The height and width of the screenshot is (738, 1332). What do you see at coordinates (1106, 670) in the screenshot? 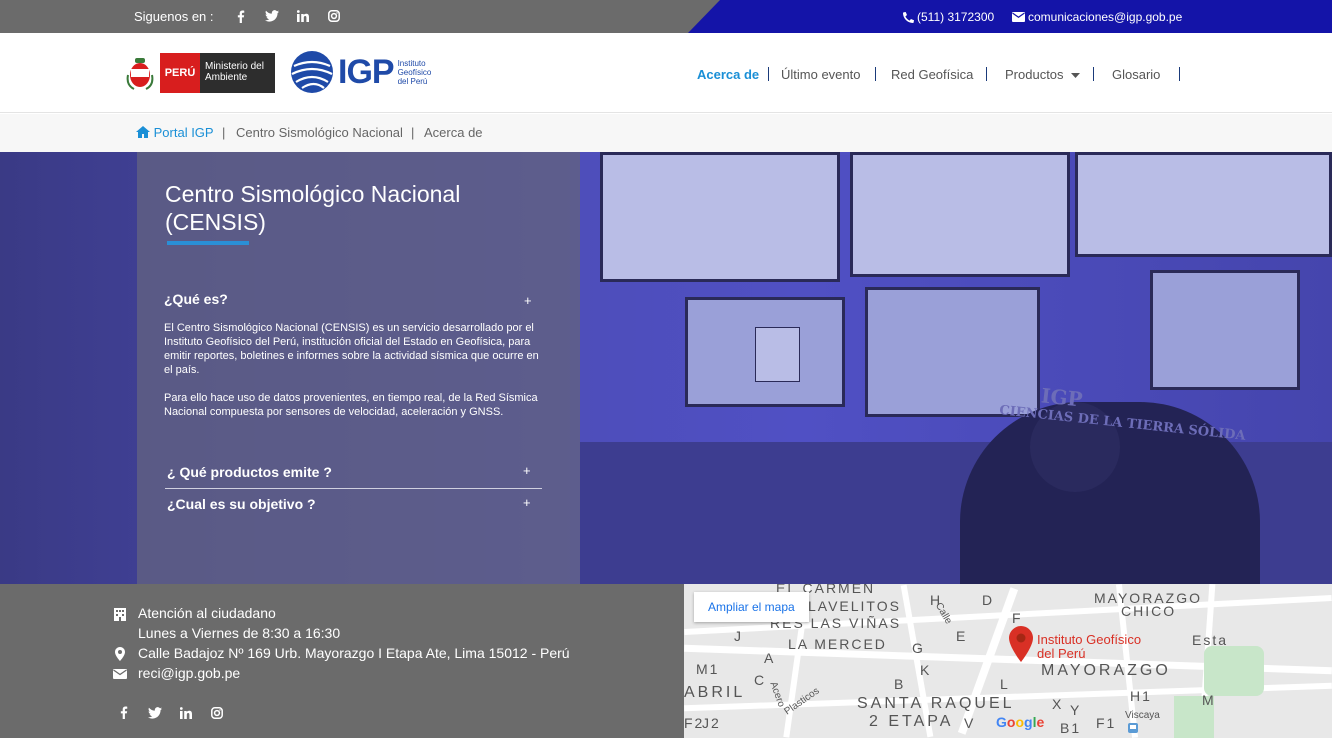
I see `map-label: MAYORAZGO` at bounding box center [1106, 670].